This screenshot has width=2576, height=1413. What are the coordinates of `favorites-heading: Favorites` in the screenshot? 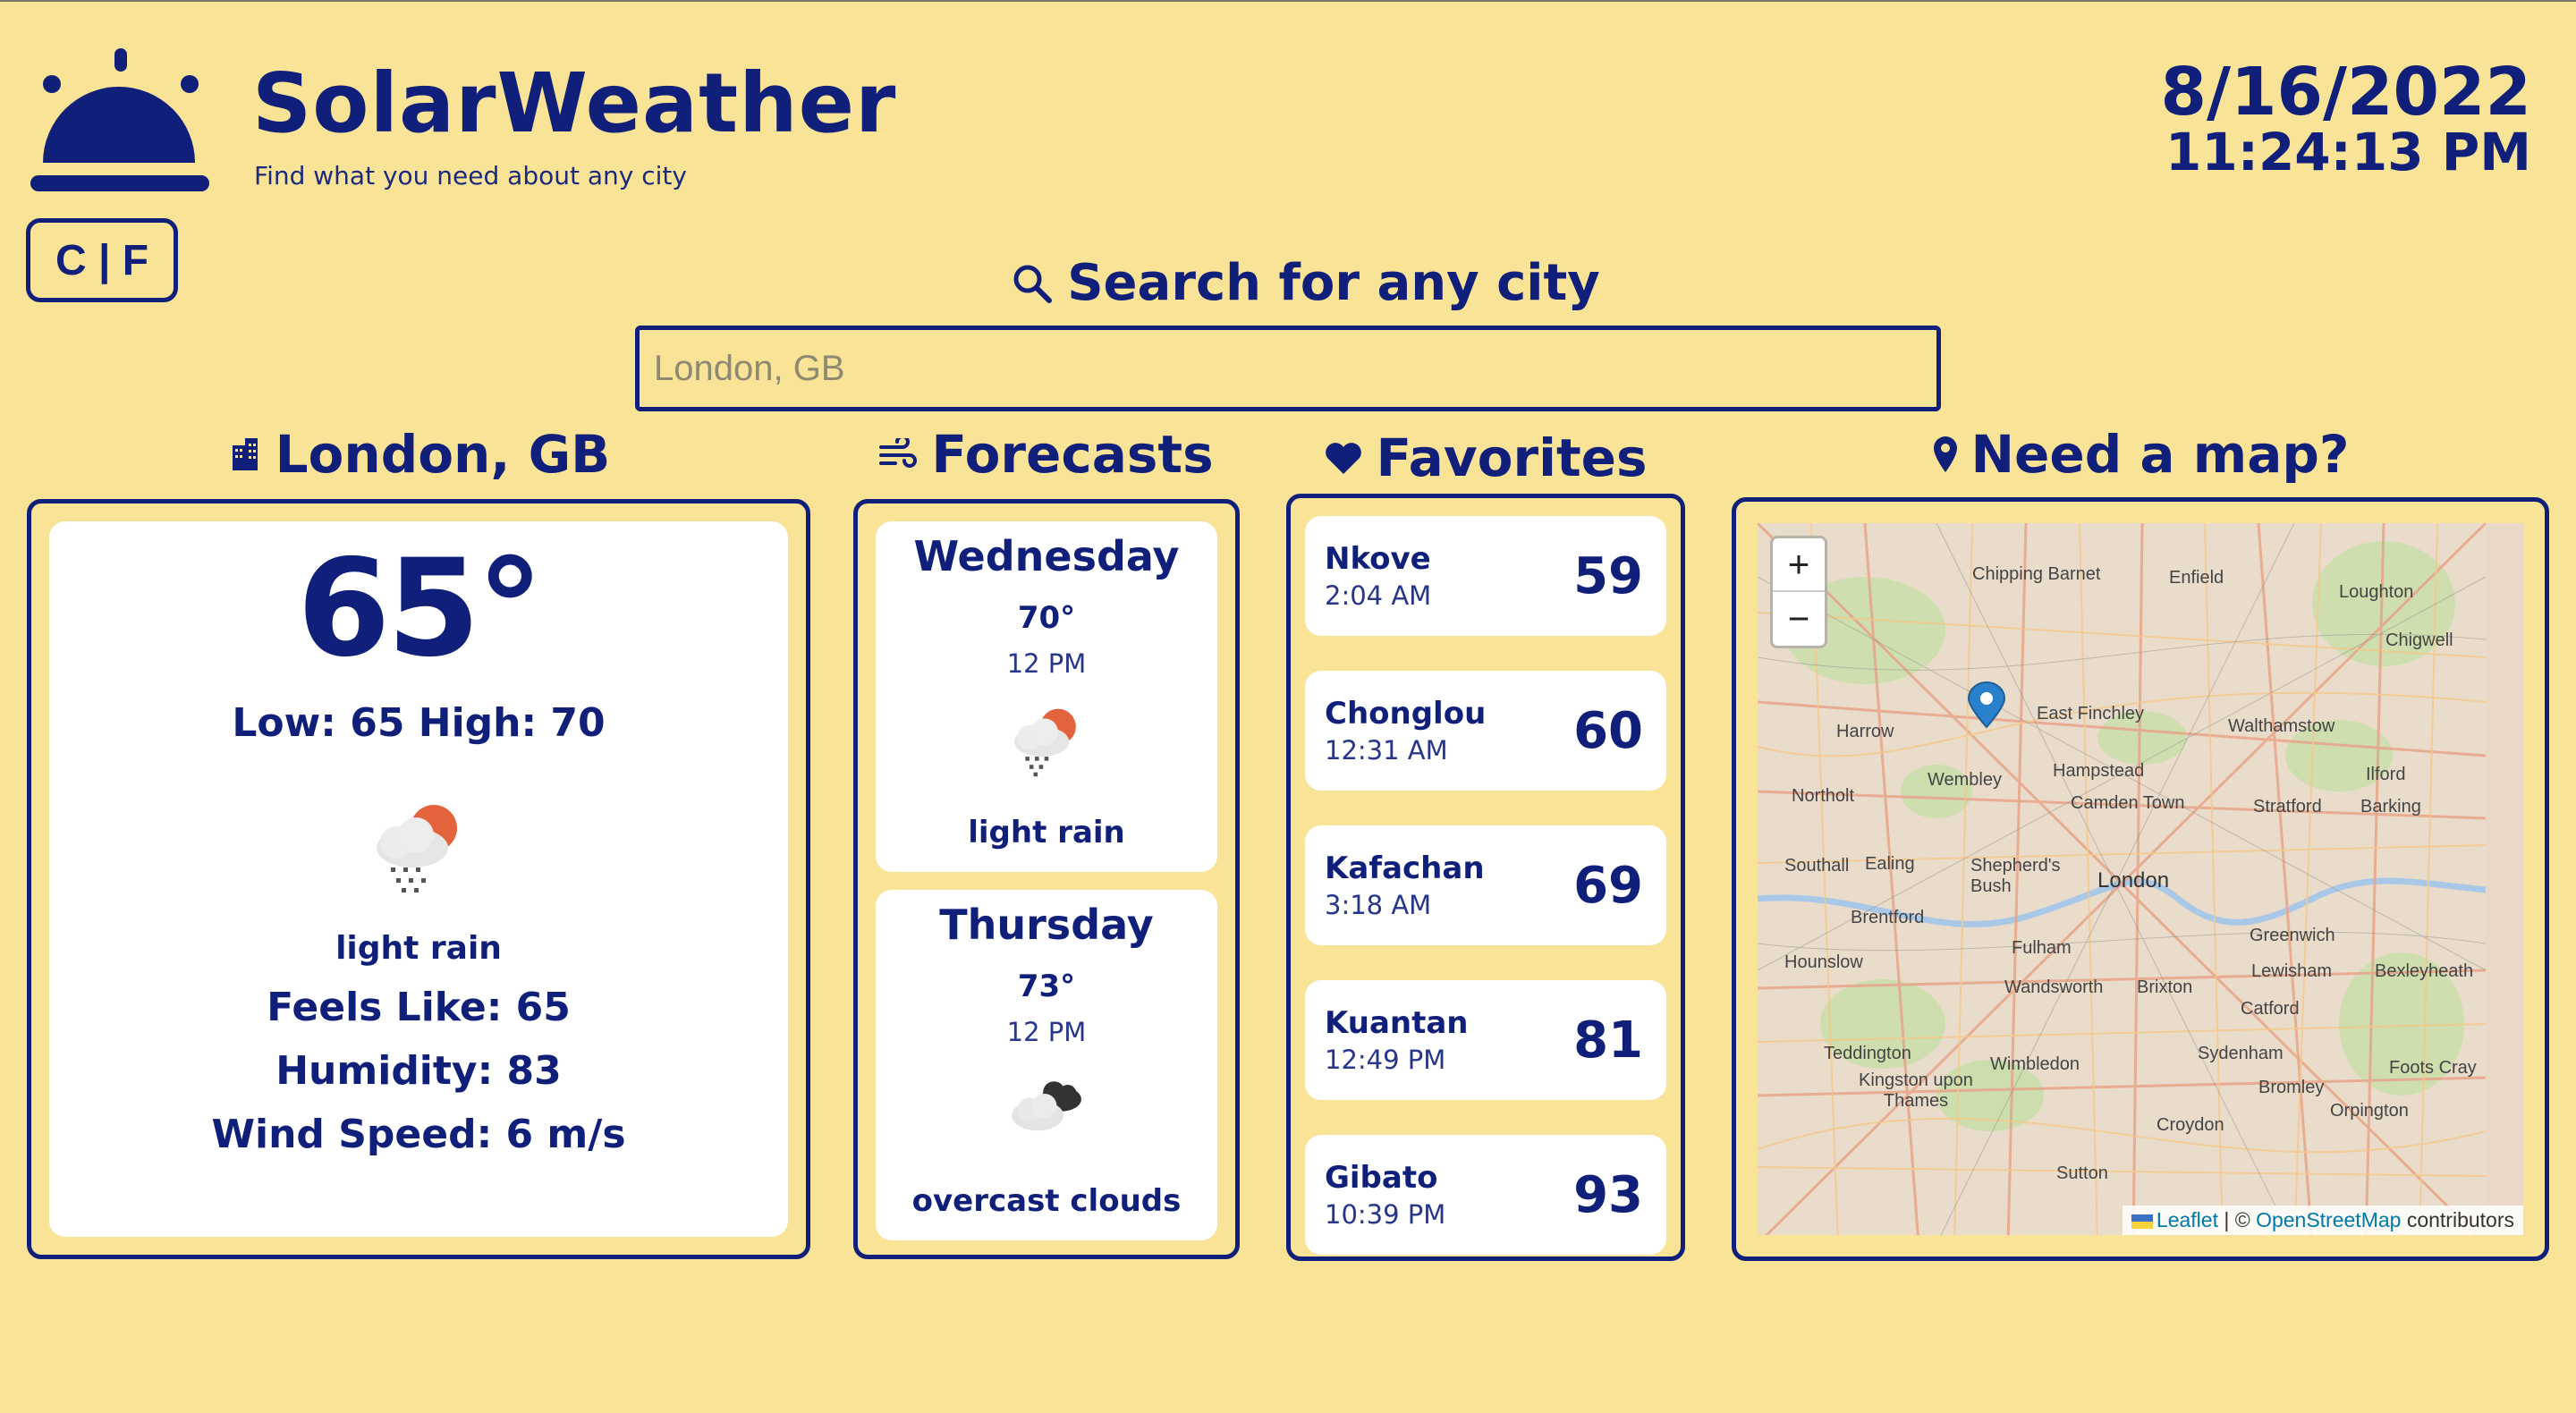 It's located at (1485, 457).